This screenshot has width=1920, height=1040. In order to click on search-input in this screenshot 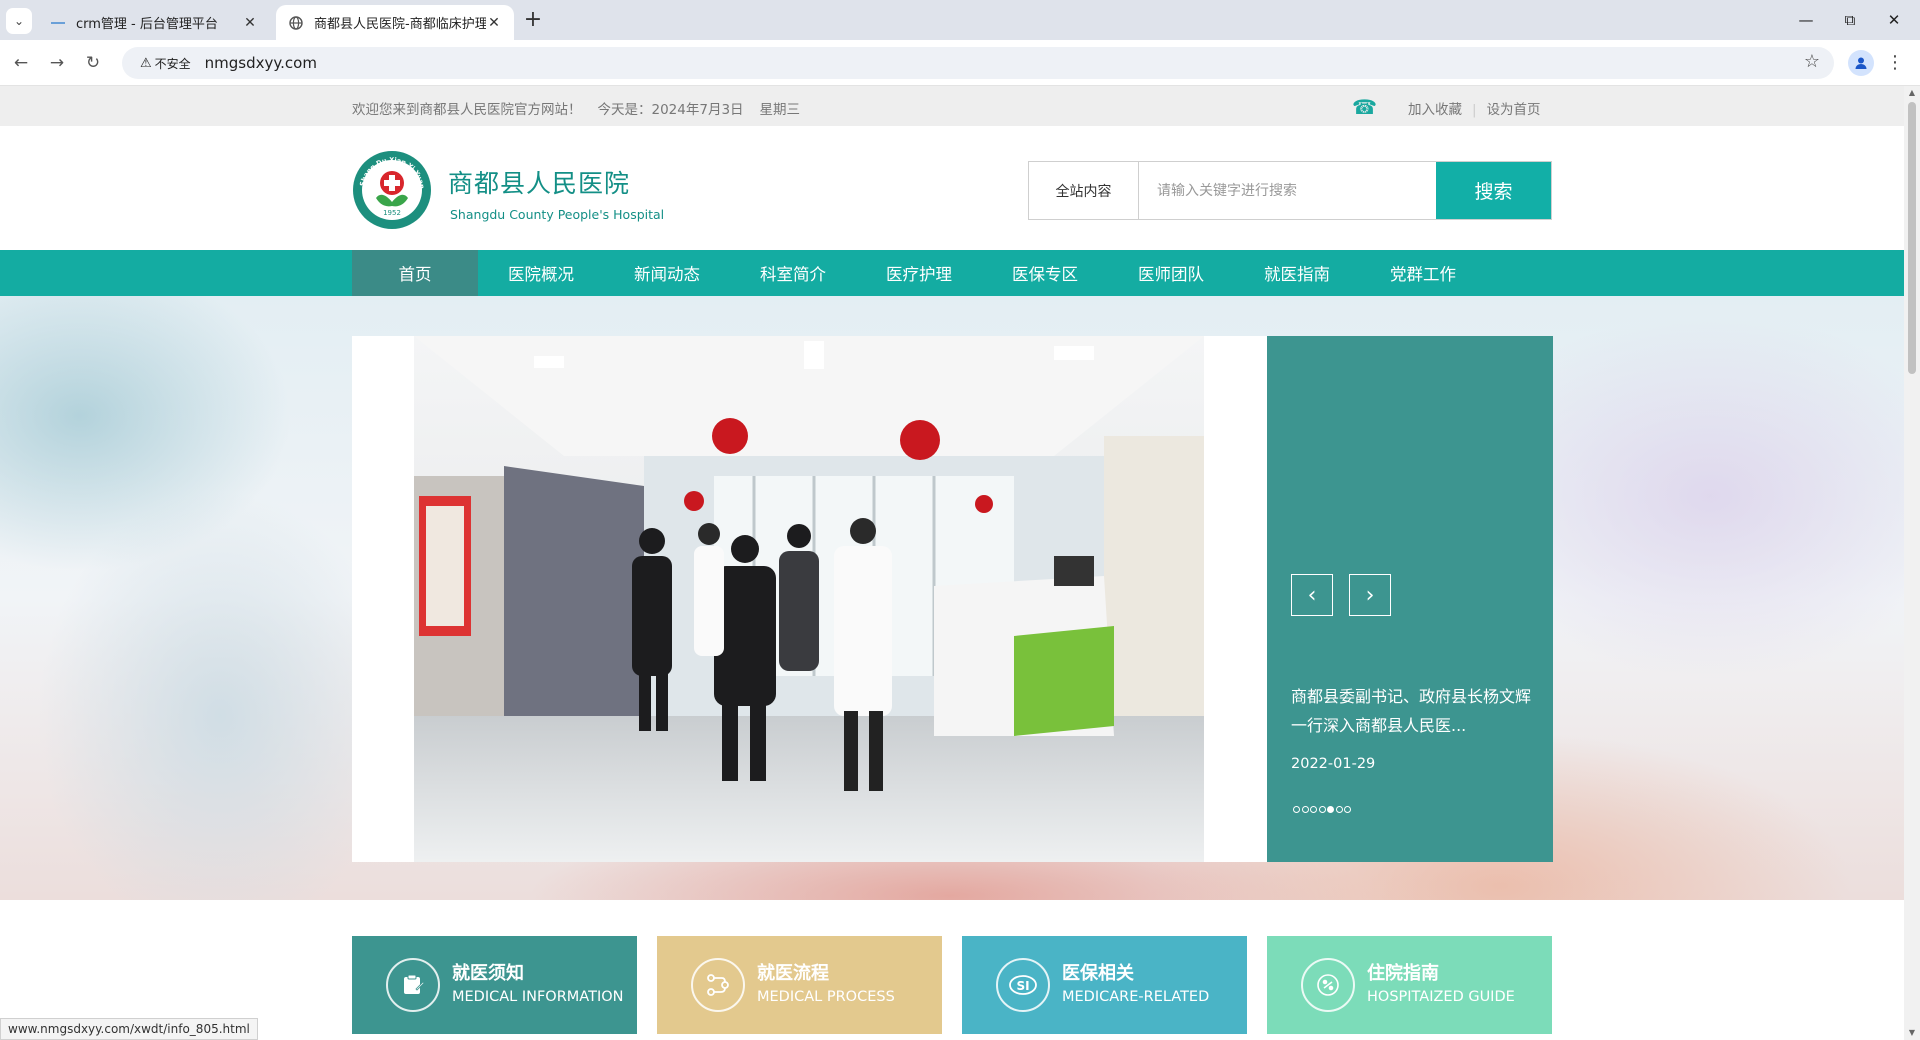, I will do `click(1287, 190)`.